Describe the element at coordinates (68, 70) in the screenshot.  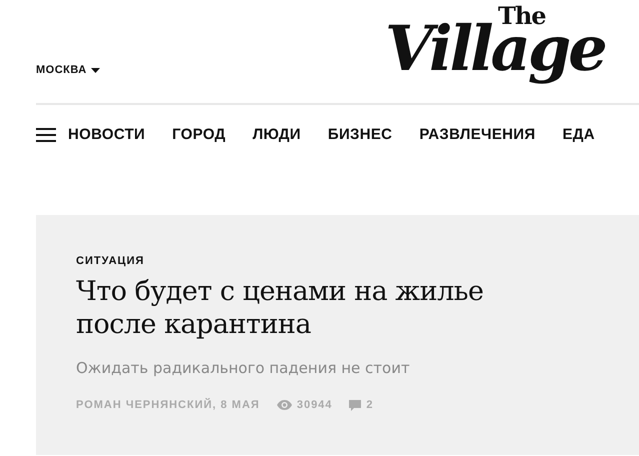
I see `city-selector: МОСКВА` at that location.